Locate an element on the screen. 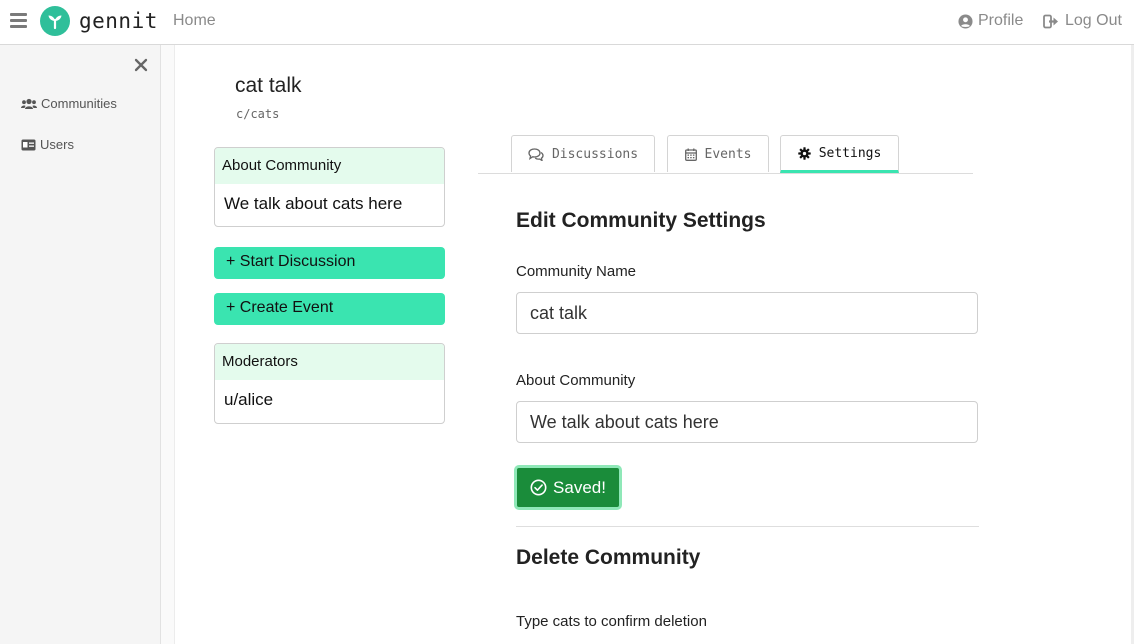  app-logo-text: gennit is located at coordinates (118, 21).